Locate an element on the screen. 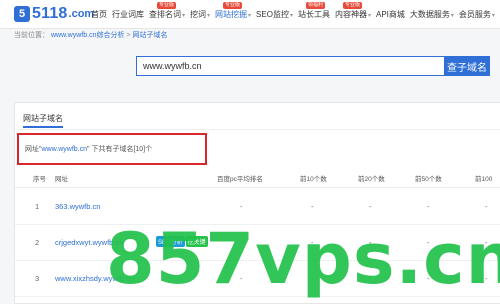  subdomain-count-summary: 网址"www.wywfb.cn" 下共有子域名[10]个 is located at coordinates (88, 149).